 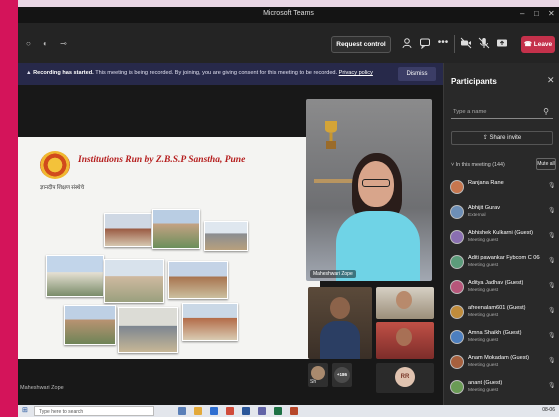 I want to click on close-icon: ✕, so click(x=551, y=13).